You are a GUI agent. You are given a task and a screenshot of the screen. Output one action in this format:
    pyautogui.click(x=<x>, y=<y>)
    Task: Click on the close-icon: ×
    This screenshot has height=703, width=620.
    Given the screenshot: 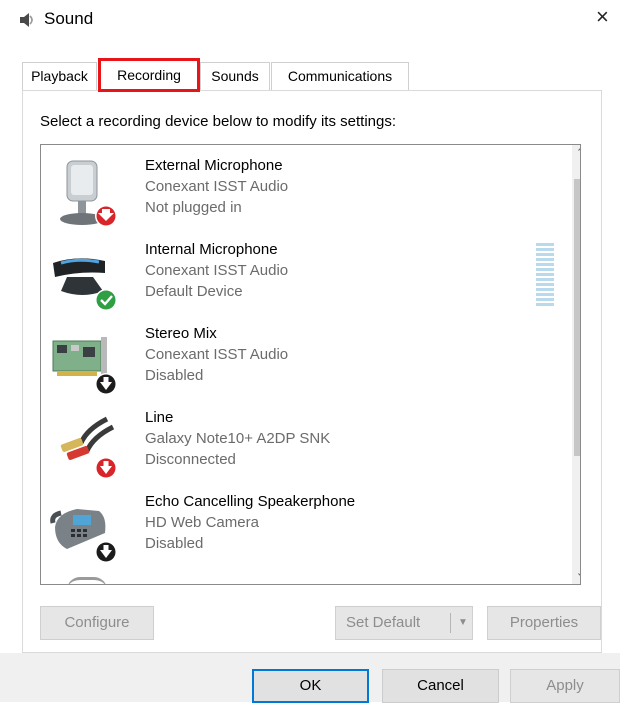 What is the action you would take?
    pyautogui.click(x=602, y=17)
    